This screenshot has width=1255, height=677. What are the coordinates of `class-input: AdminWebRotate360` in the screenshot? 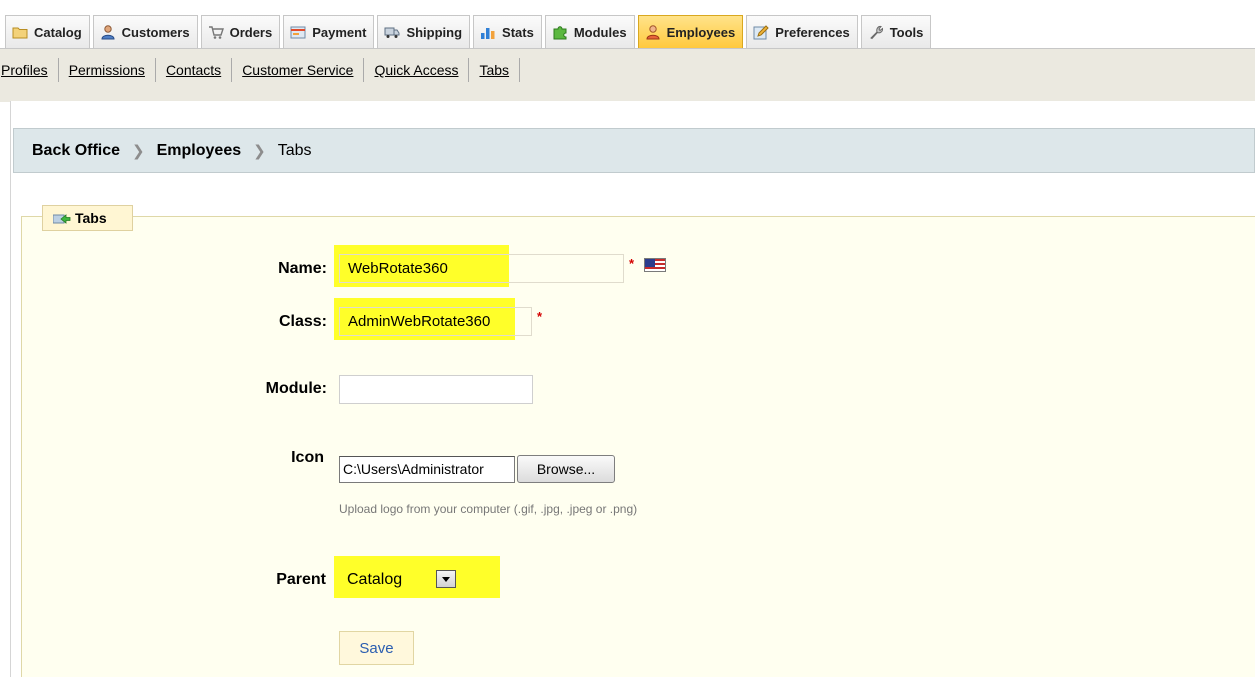 It's located at (435, 321).